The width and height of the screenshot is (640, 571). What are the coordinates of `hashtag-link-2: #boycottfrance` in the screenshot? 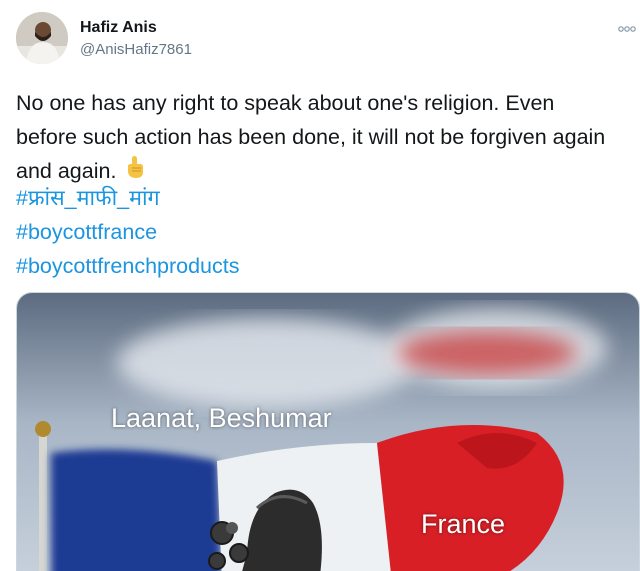 It's located at (86, 232).